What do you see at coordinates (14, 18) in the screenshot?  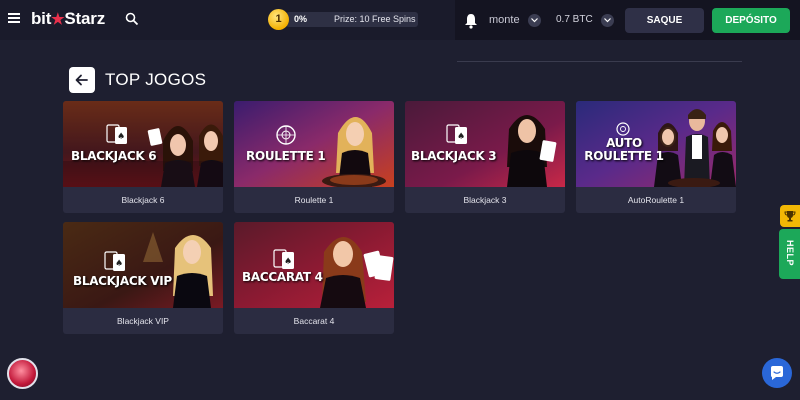 I see `menu-icon` at bounding box center [14, 18].